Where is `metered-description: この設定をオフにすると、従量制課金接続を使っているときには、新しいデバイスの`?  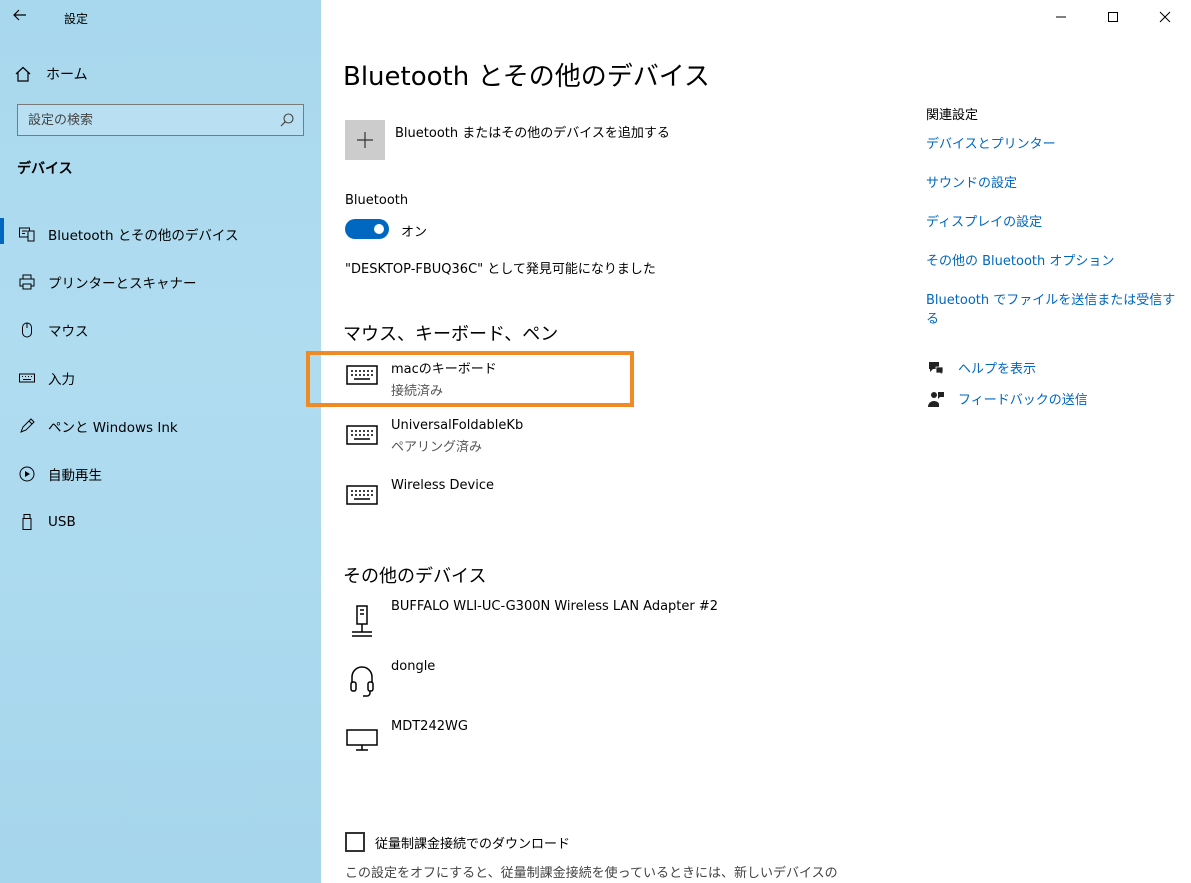
metered-description: この設定をオフにすると、従量制課金接続を使っているときには、新しいデバイスの is located at coordinates (591, 873).